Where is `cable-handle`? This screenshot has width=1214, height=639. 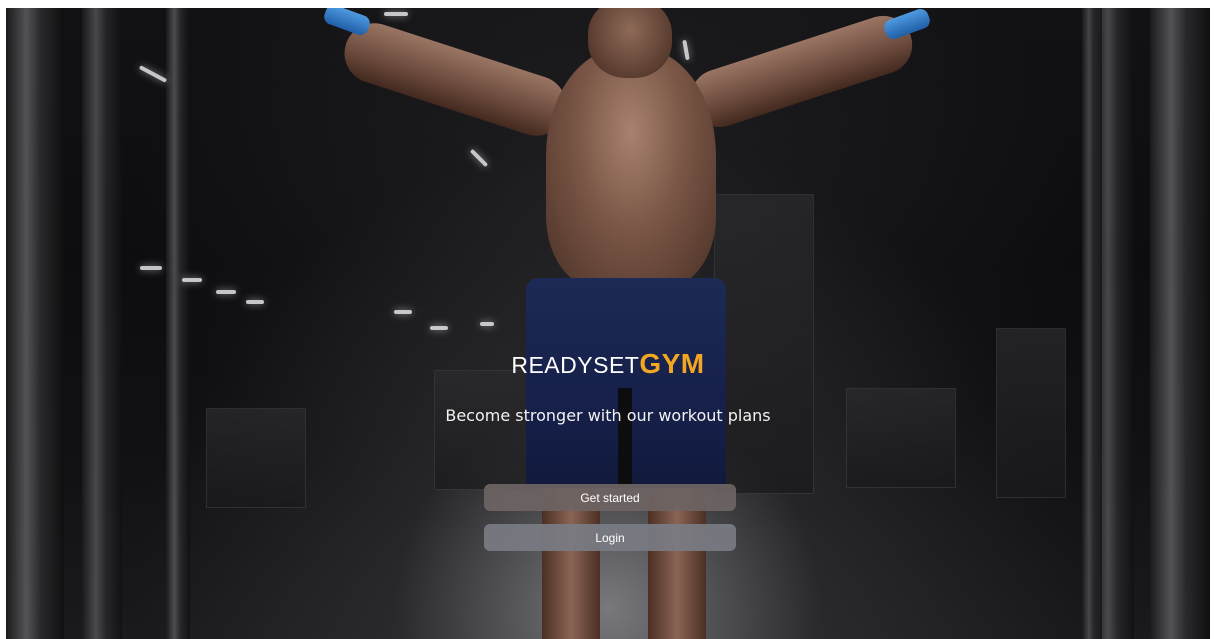 cable-handle is located at coordinates (347, 23).